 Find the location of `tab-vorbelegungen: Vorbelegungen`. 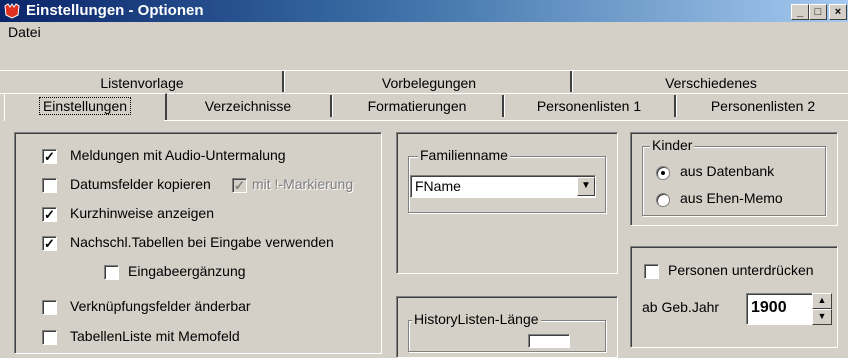

tab-vorbelegungen: Vorbelegungen is located at coordinates (429, 83).